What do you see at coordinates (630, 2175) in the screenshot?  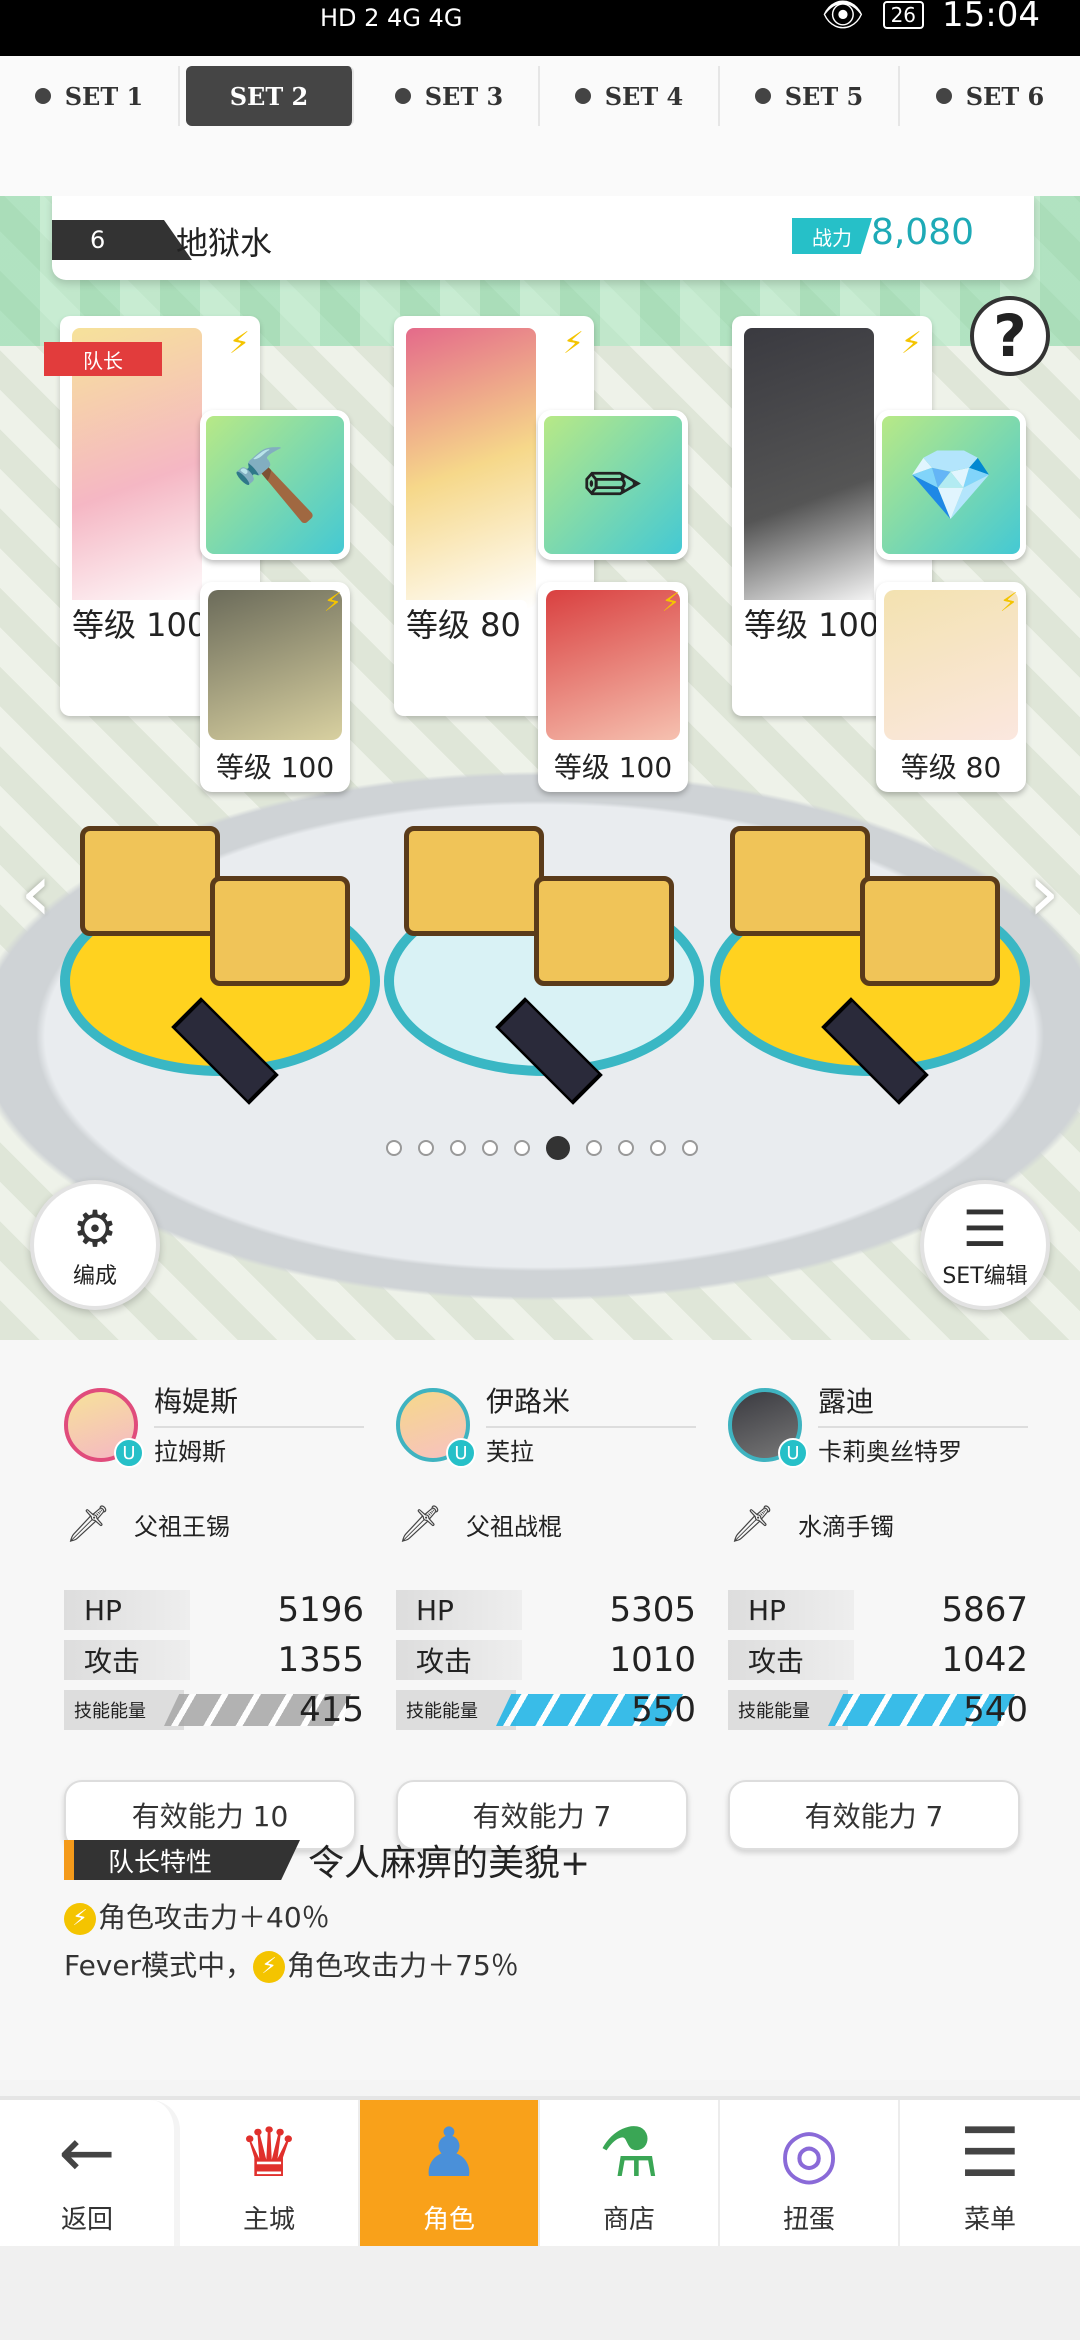 I see `nav-shop: ⚗ 商店` at bounding box center [630, 2175].